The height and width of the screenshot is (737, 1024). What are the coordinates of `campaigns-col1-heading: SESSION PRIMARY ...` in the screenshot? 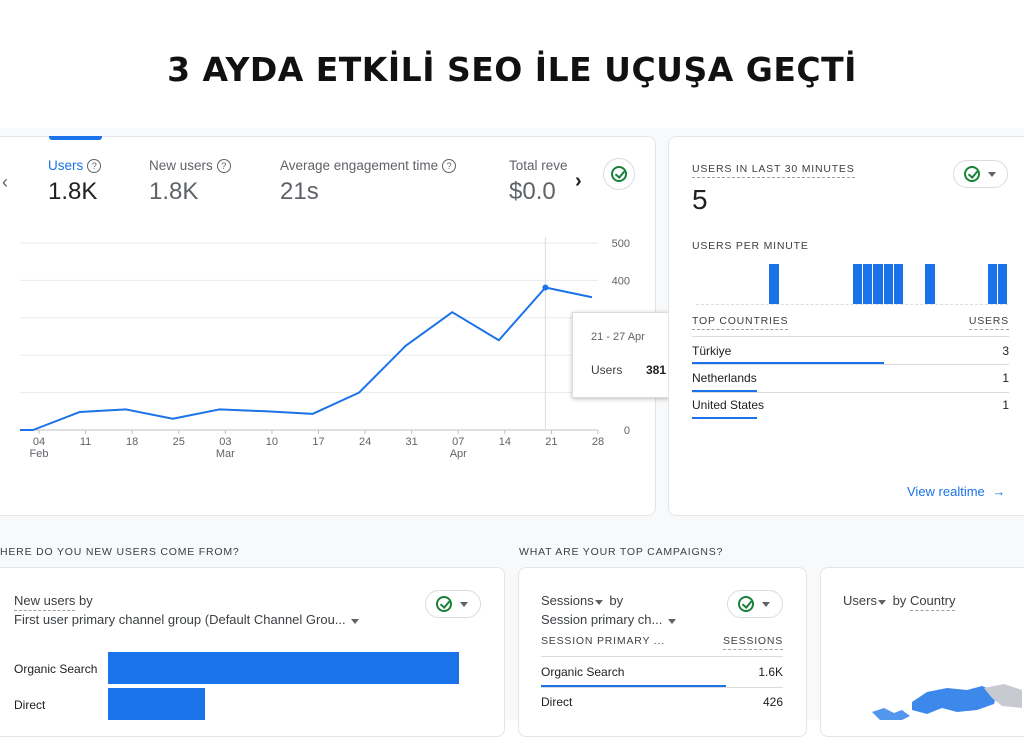 It's located at (603, 641).